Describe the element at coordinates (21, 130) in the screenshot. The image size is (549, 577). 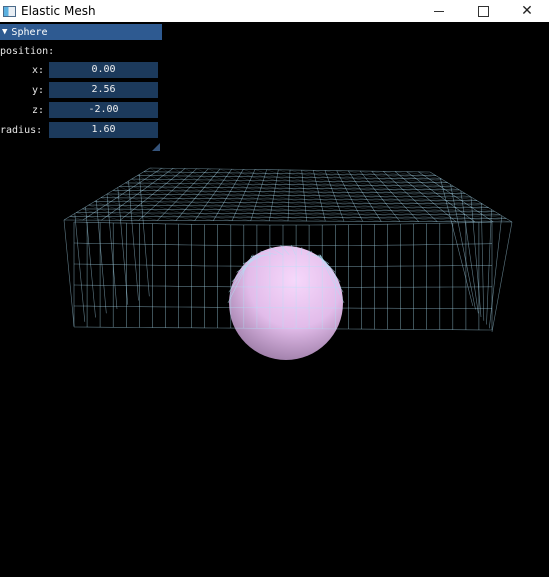
I see `radius-label: radius:` at that location.